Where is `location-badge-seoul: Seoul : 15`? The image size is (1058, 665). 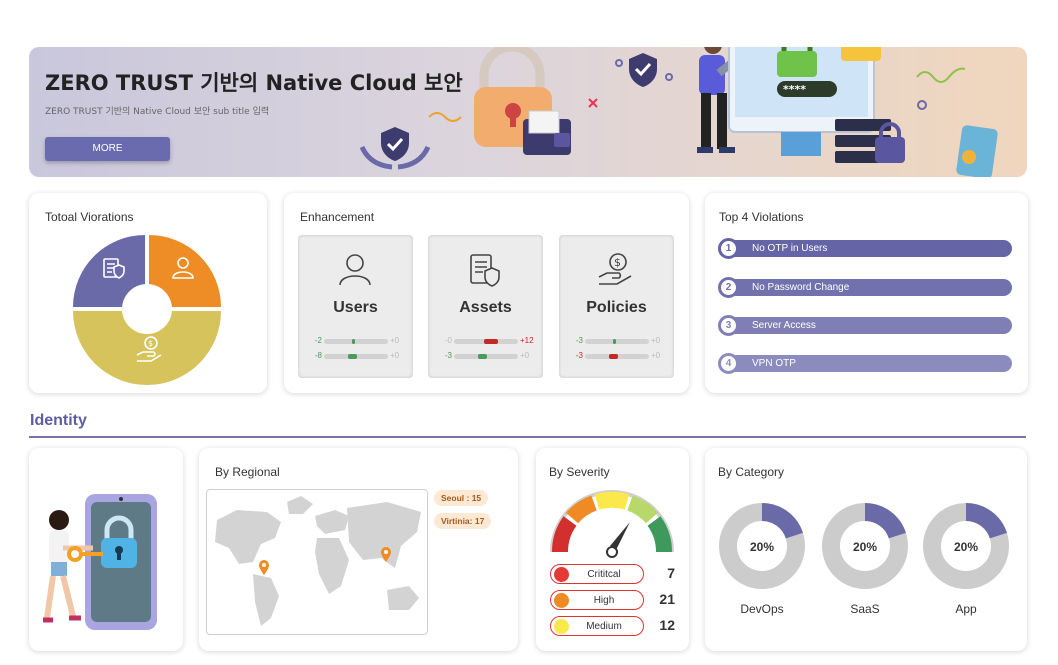 location-badge-seoul: Seoul : 15 is located at coordinates (461, 498).